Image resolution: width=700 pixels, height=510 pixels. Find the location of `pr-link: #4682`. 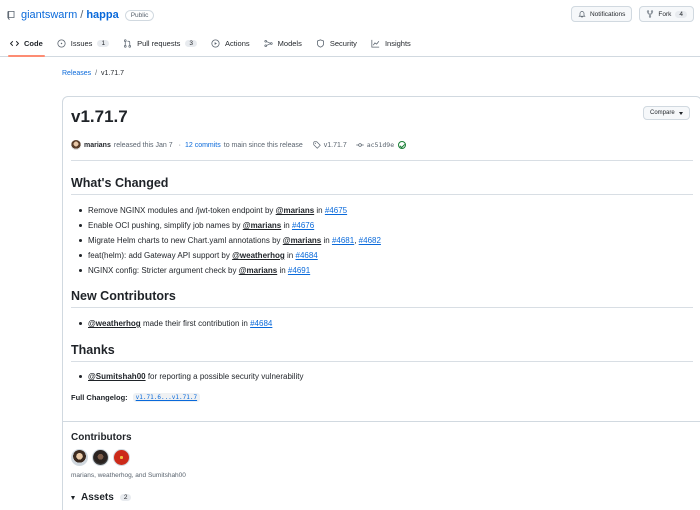

pr-link: #4682 is located at coordinates (370, 240).